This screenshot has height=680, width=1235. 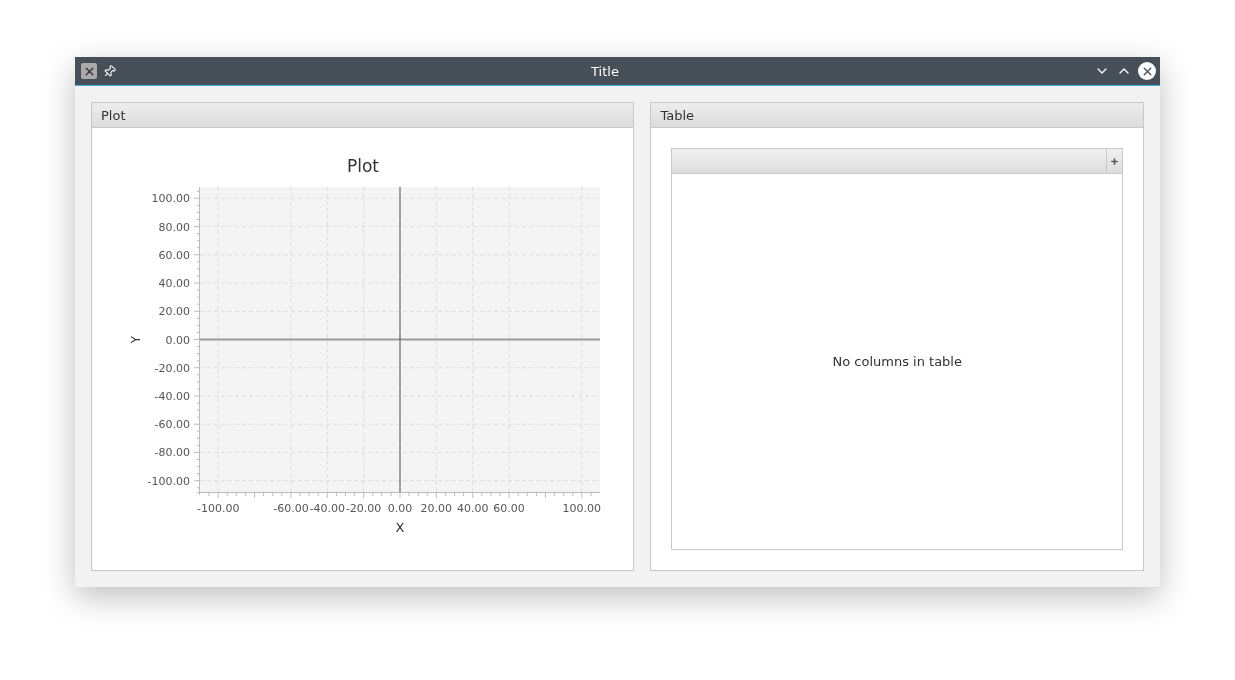 I want to click on empty-table-message: No columns in table, so click(x=897, y=361).